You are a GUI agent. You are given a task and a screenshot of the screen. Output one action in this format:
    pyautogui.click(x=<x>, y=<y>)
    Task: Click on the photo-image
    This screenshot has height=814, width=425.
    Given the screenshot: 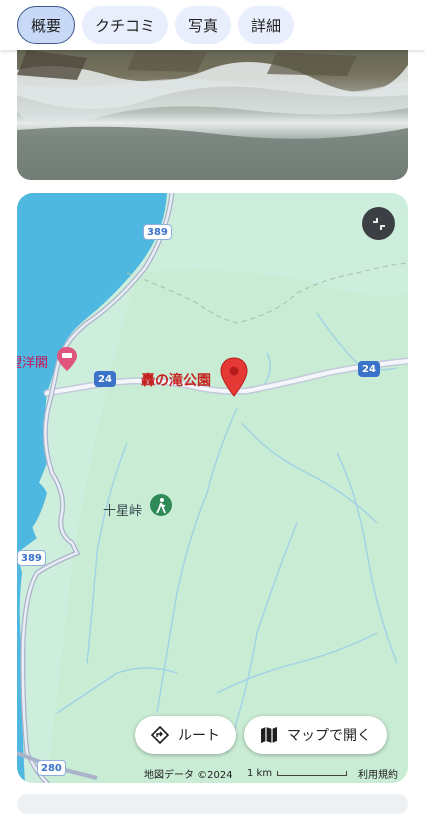 What is the action you would take?
    pyautogui.click(x=212, y=114)
    